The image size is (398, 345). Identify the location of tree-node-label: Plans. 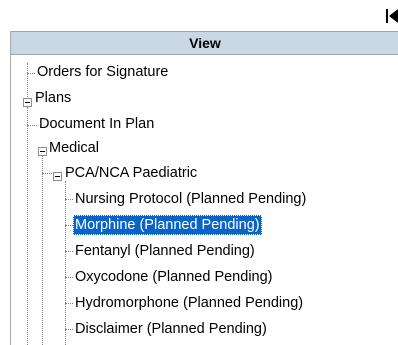
(53, 98).